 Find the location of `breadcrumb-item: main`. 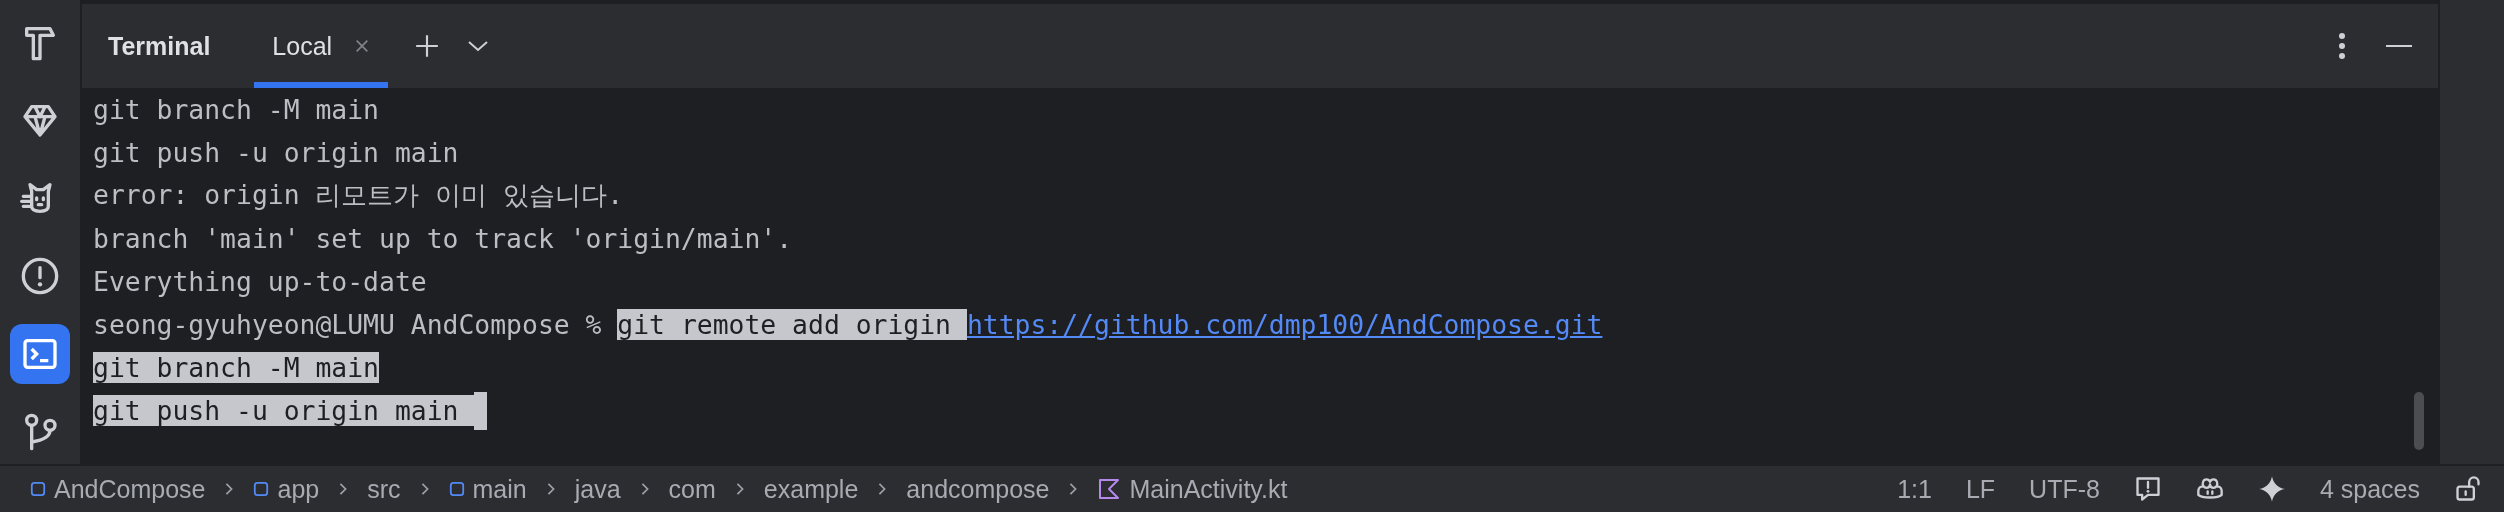

breadcrumb-item: main is located at coordinates (487, 489).